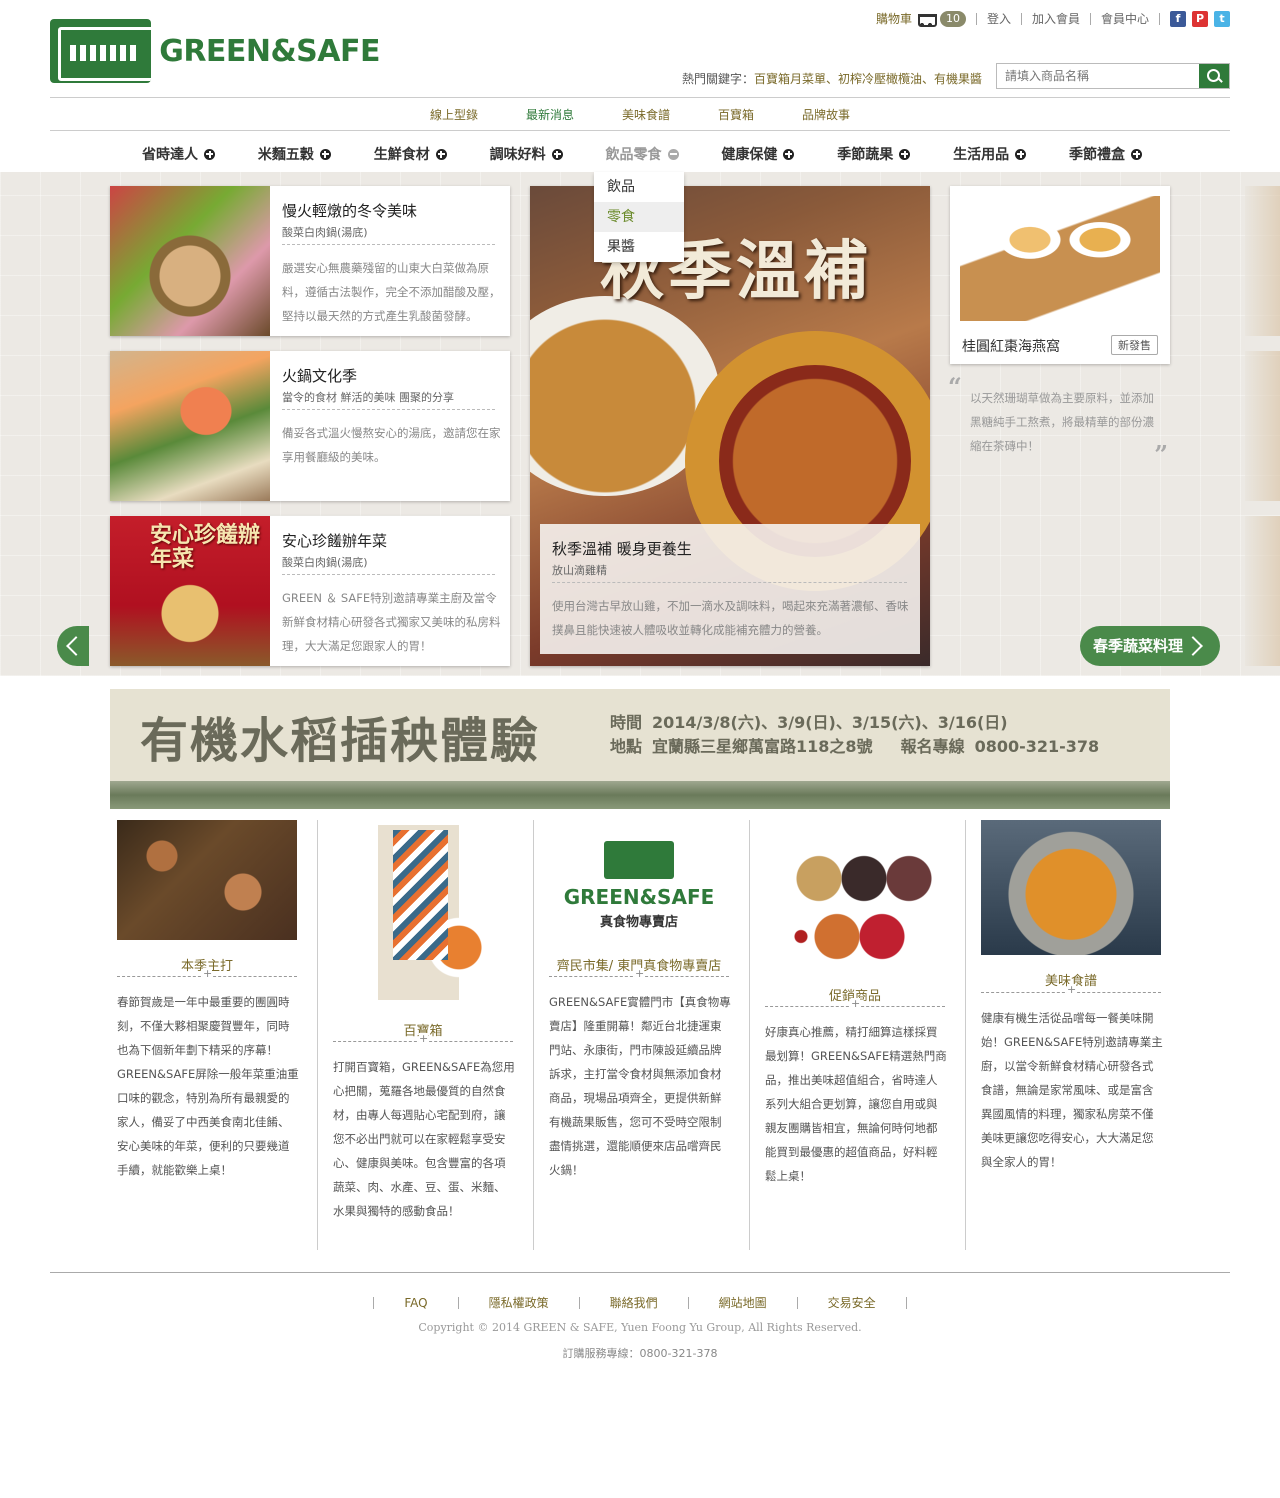  I want to click on dropdown-item-jam: 果醬, so click(639, 247).